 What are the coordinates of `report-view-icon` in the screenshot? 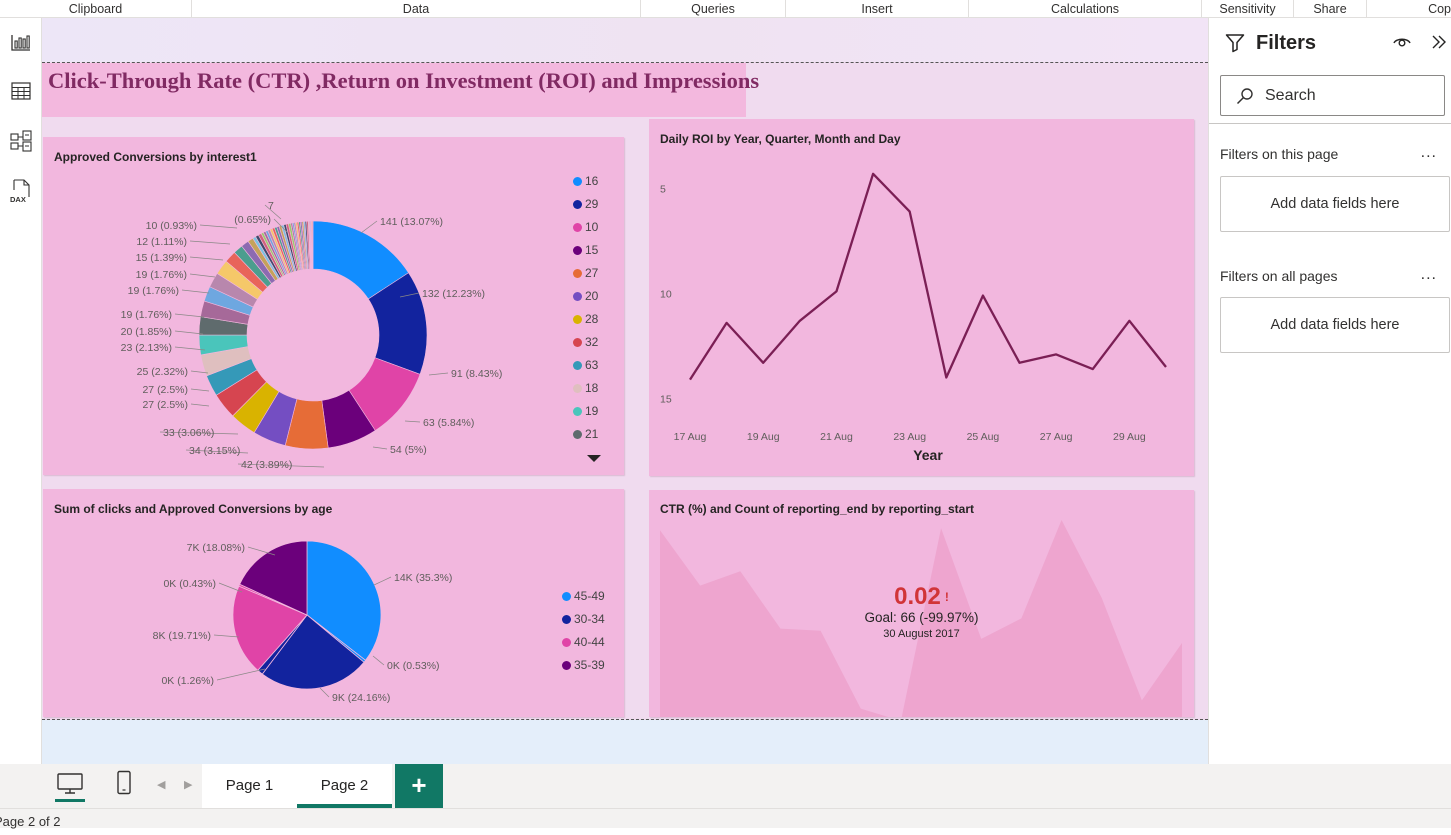 It's located at (21, 42).